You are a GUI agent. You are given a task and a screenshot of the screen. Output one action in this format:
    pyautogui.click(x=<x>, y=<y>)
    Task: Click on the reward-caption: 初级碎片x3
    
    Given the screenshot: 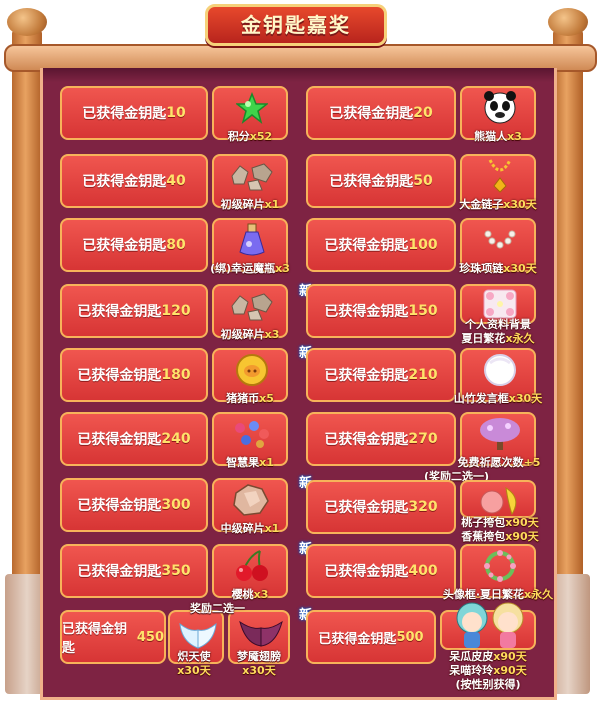 What is the action you would take?
    pyautogui.click(x=250, y=334)
    